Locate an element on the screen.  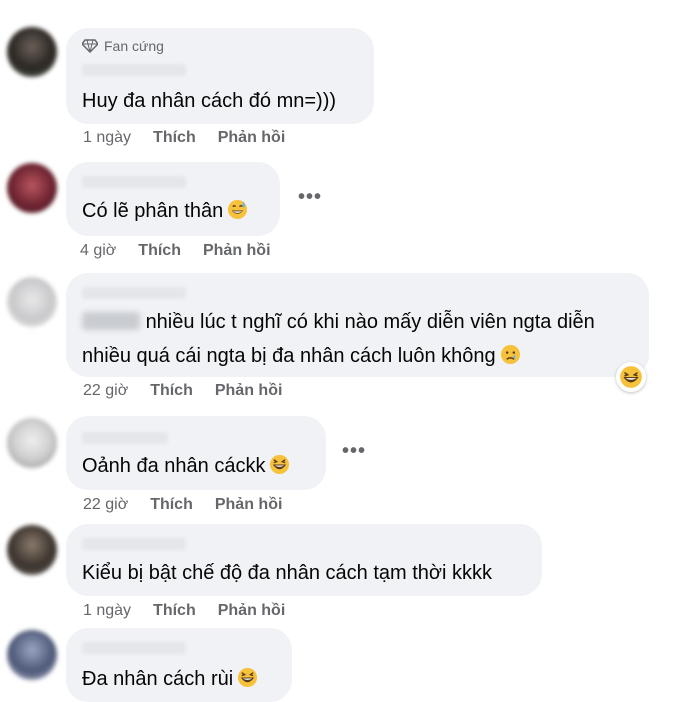
comment-bubble: Có lẽ phân thân is located at coordinates (173, 199).